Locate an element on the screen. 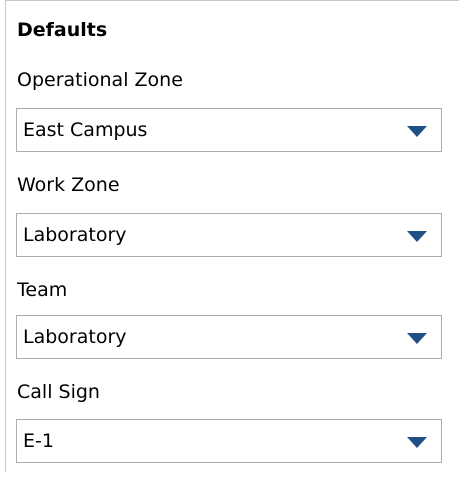 The width and height of the screenshot is (459, 489). work-zone-value: Laboratory is located at coordinates (75, 235).